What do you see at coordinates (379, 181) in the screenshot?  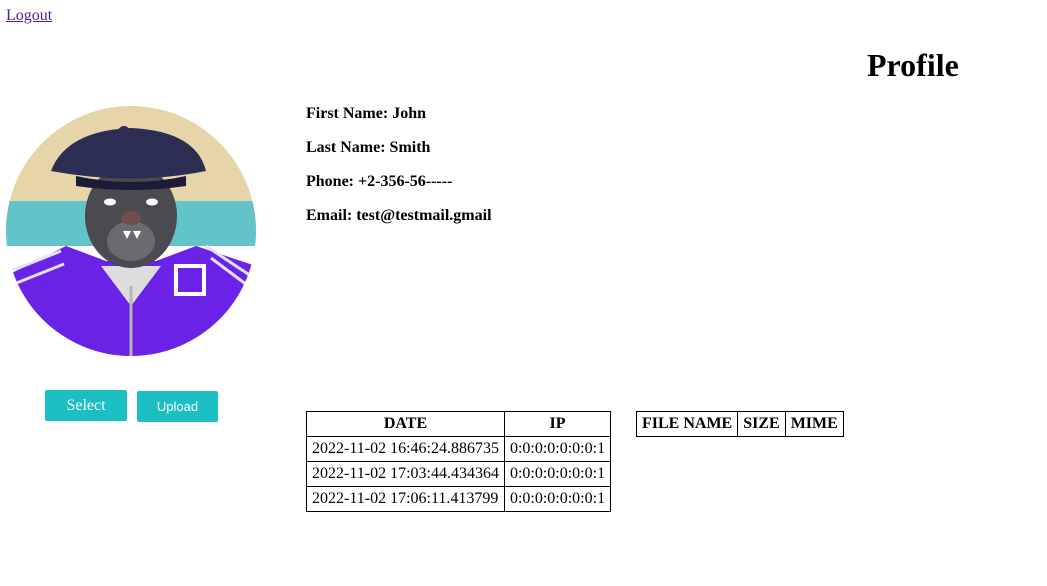 I see `phone-label: Phone: +2-356-56-----` at bounding box center [379, 181].